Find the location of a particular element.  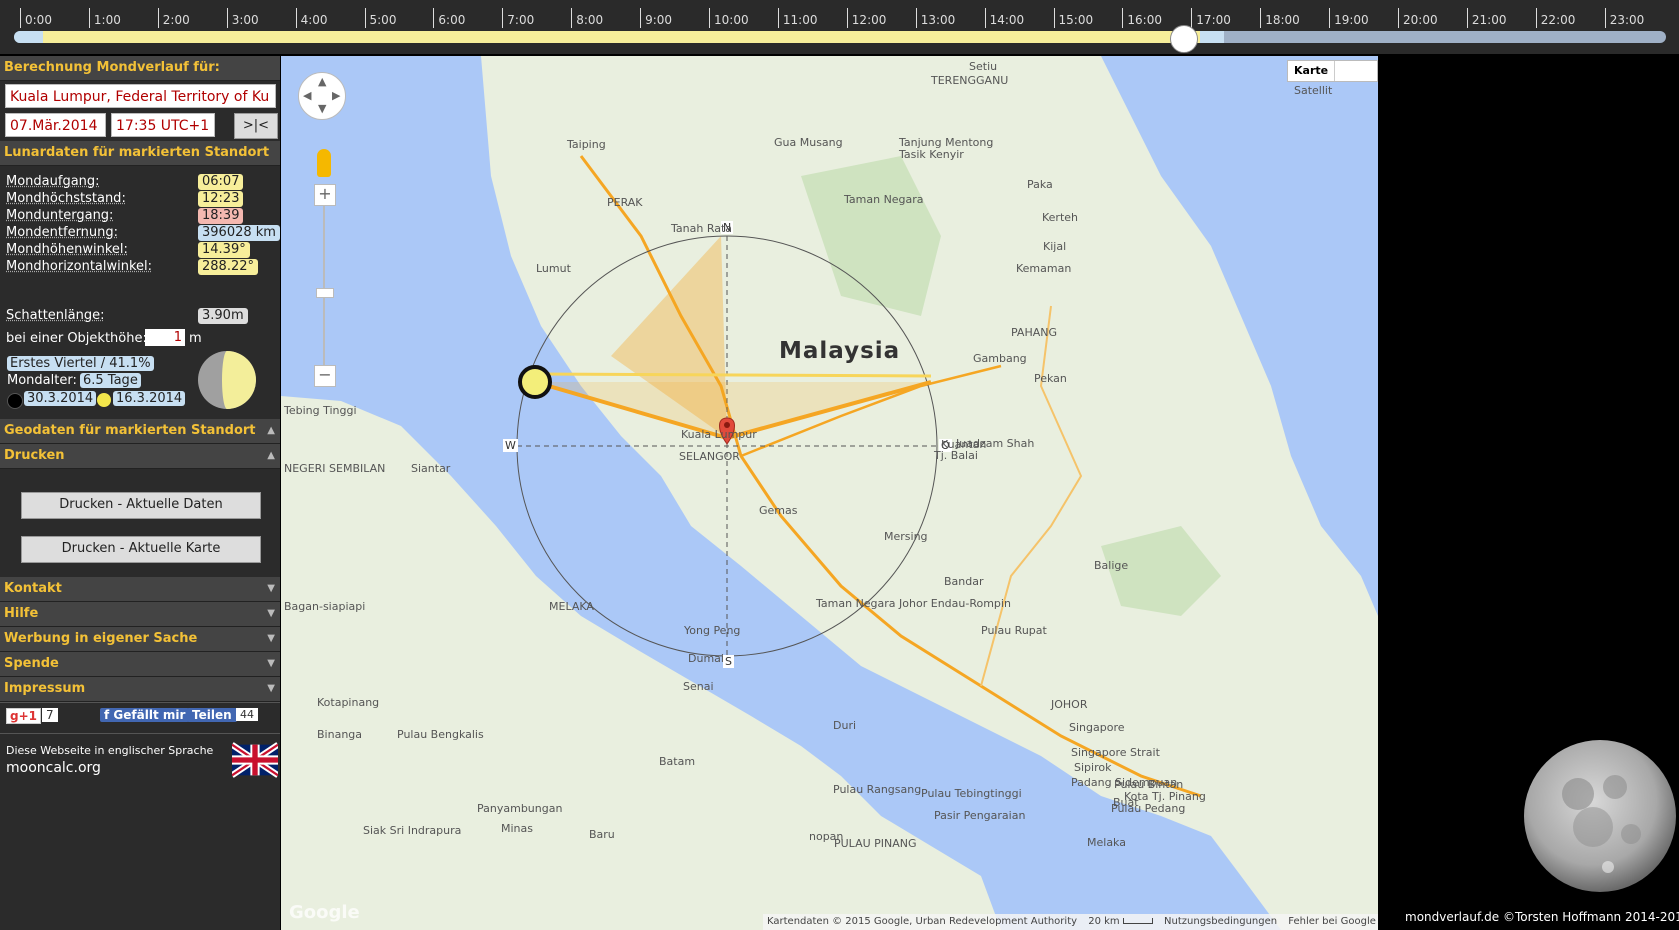

new-moon-date: 30.3.2014 is located at coordinates (60, 398).